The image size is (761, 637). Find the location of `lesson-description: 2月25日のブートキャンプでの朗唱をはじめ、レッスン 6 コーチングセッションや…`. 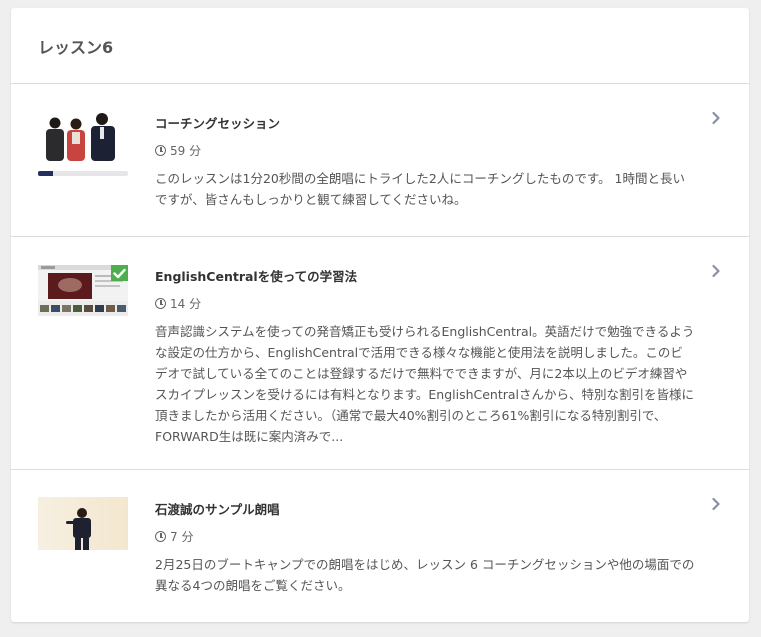

lesson-description: 2月25日のブートキャンプでの朗唱をはじめ、レッスン 6 コーチングセッションや… is located at coordinates (425, 575).